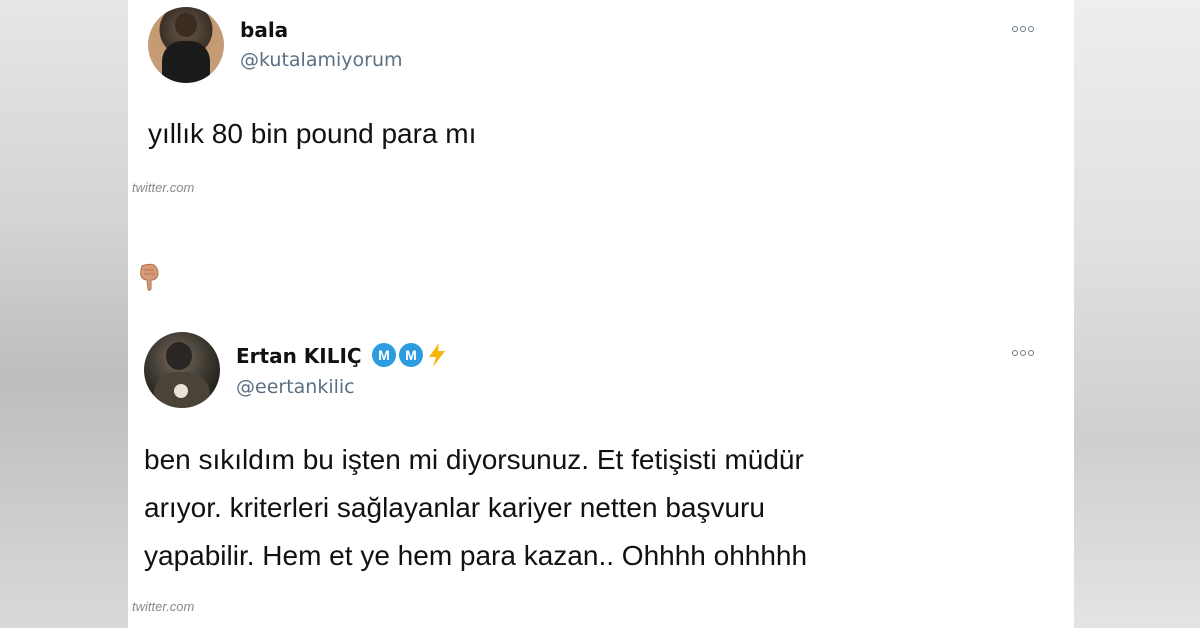 This screenshot has height=628, width=1200. I want to click on author-handle: @eertankilic, so click(295, 387).